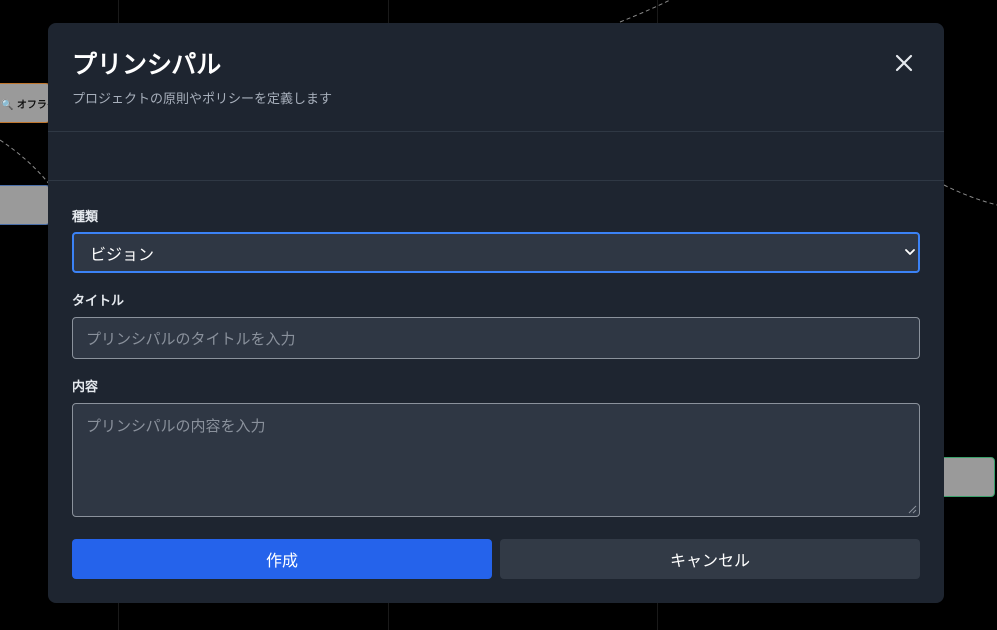 The width and height of the screenshot is (997, 630). Describe the element at coordinates (98, 301) in the screenshot. I see `title-label: タイトル` at that location.